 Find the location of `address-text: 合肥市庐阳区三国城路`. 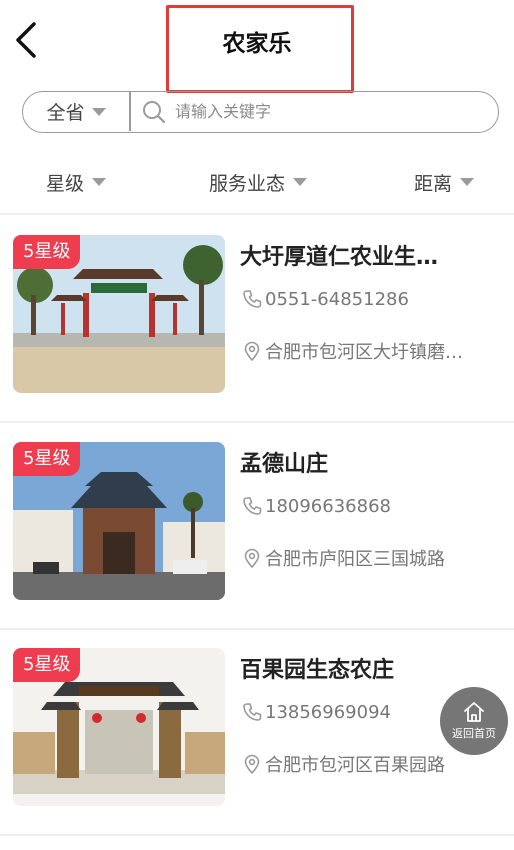

address-text: 合肥市庐阳区三国城路 is located at coordinates (355, 559).